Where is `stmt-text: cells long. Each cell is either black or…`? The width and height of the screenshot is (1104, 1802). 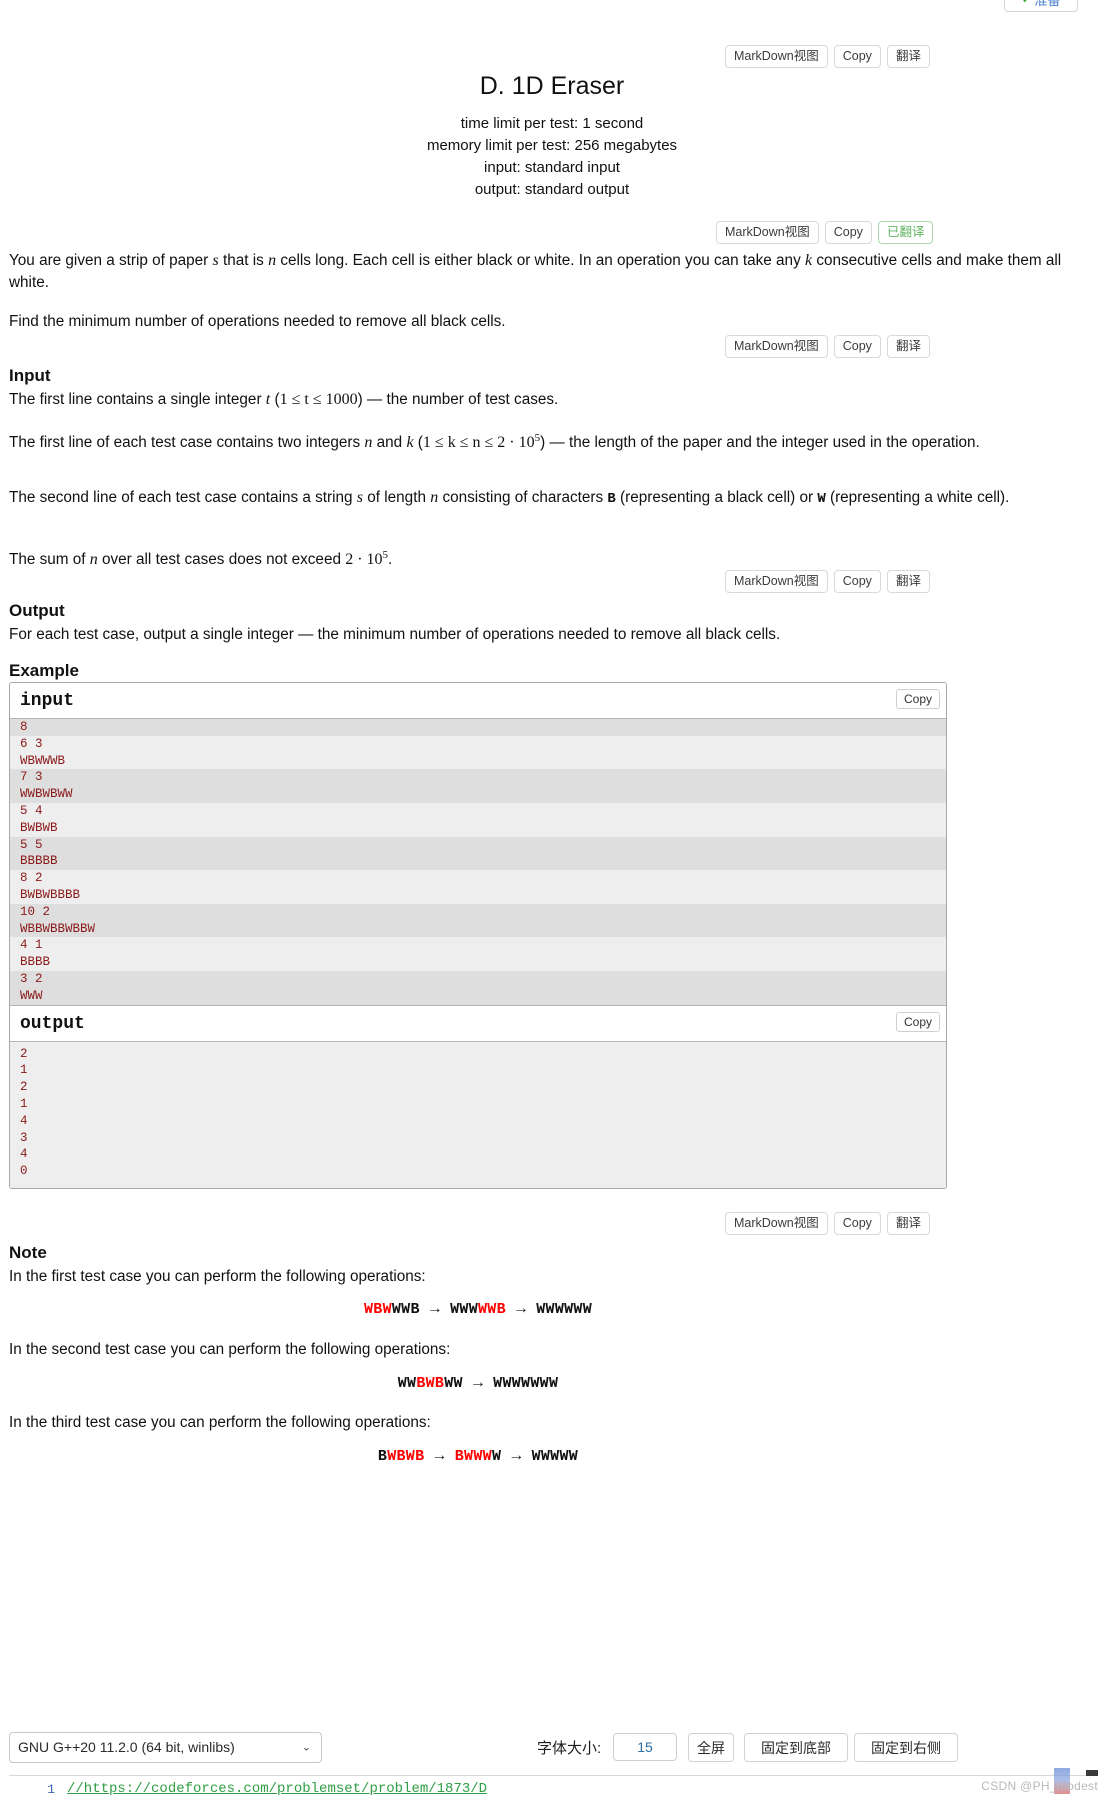 stmt-text: cells long. Each cell is either black or… is located at coordinates (540, 260).